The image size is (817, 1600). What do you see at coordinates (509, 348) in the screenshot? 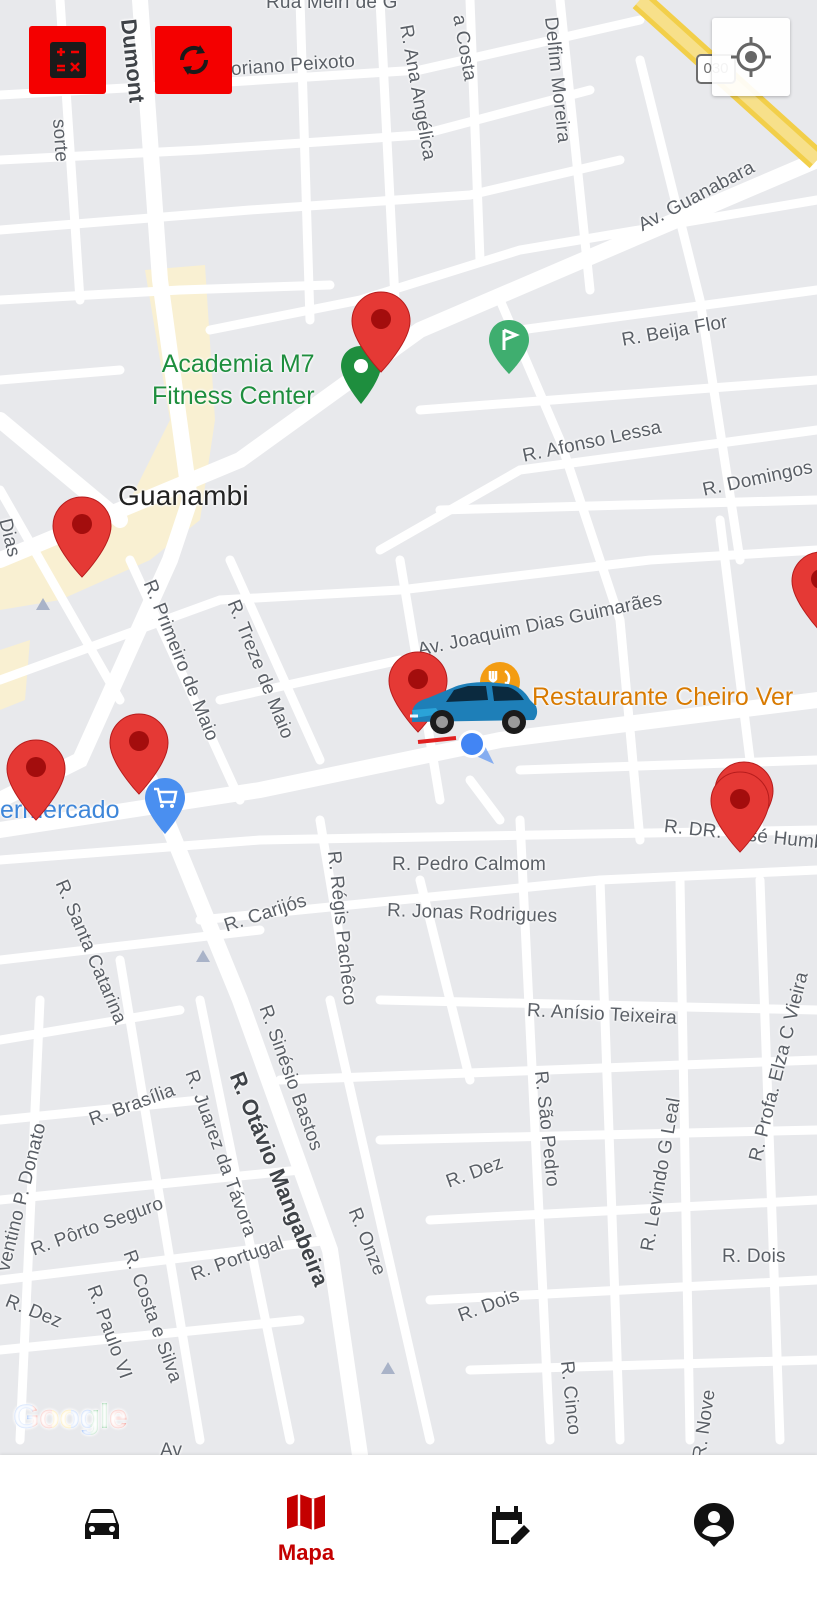
I see `golf-place-icon` at bounding box center [509, 348].